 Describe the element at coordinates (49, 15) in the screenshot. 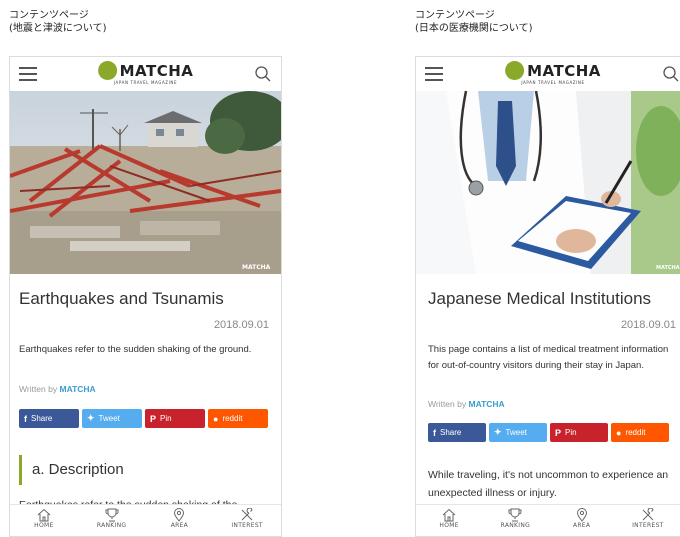

I see `caption-left-line1: コンテンツページ` at that location.